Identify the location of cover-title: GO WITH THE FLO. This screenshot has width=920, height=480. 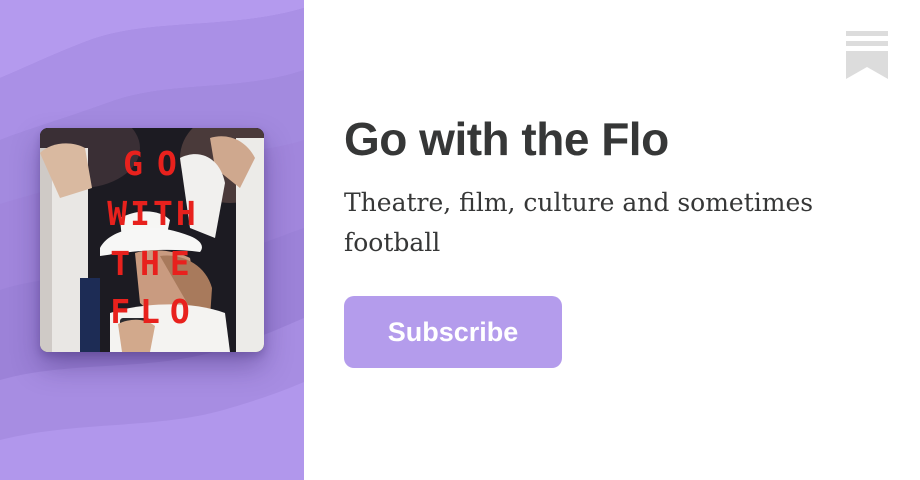
(152, 240).